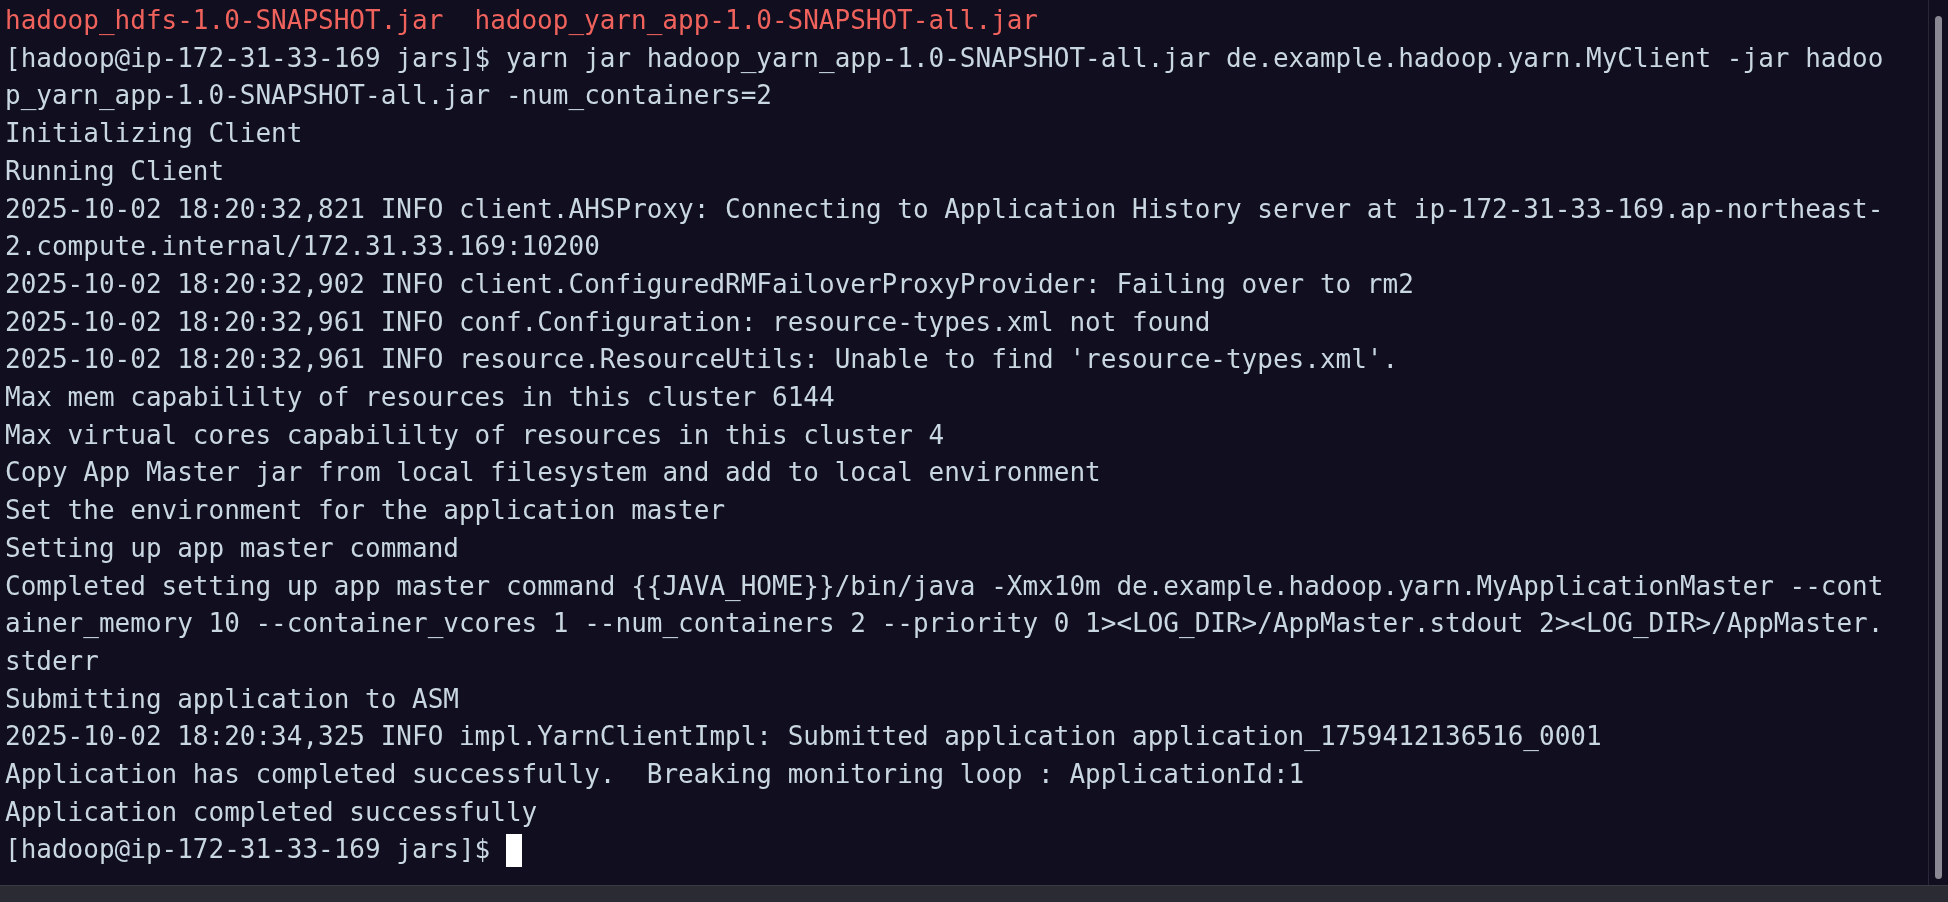 This screenshot has height=902, width=1948. Describe the element at coordinates (232, 548) in the screenshot. I see `terminal-line: Setting up app master command` at that location.